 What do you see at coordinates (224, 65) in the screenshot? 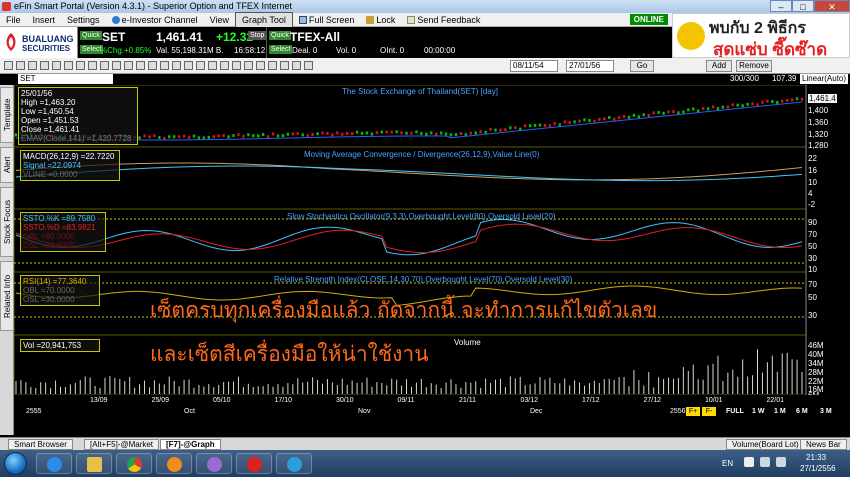
I see `settings-icon` at bounding box center [224, 65].